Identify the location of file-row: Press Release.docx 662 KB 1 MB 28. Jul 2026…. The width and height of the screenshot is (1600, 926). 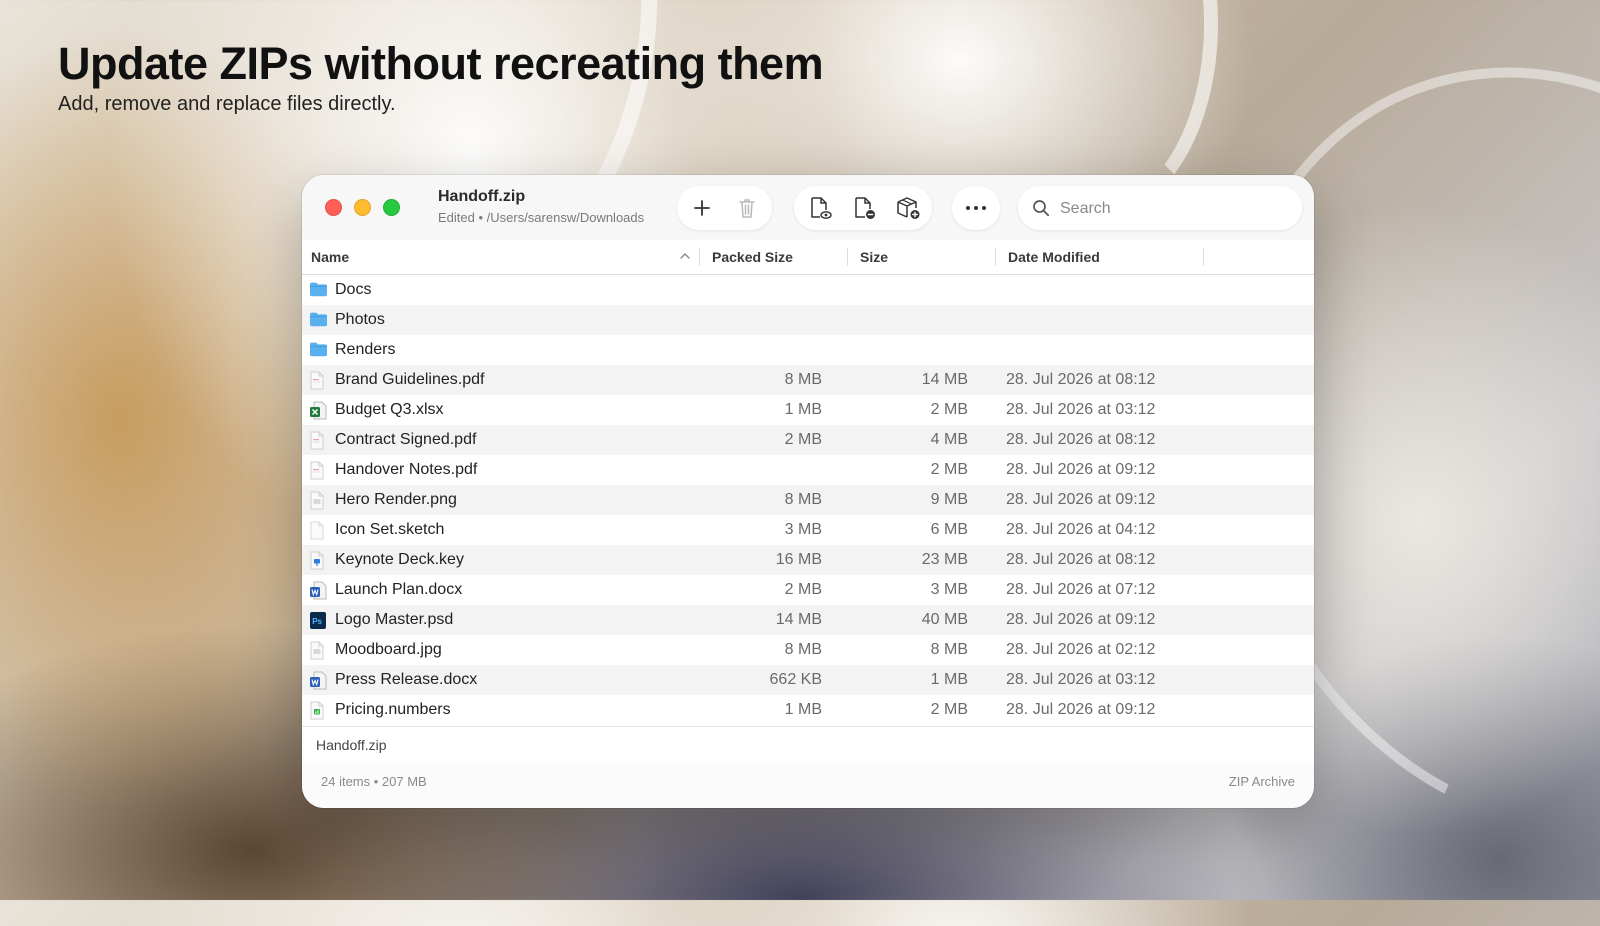
(808, 680).